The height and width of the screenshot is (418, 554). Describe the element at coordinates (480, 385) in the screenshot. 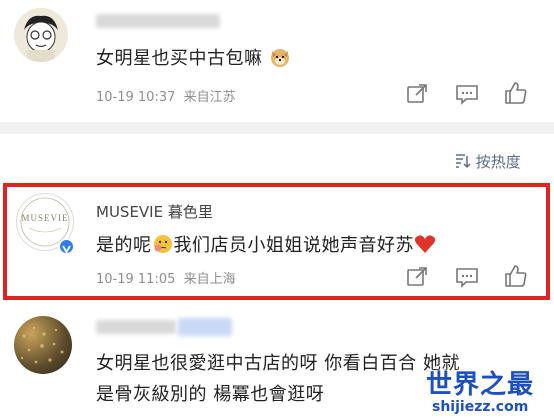

I see `watermark-main: 世界之最` at that location.